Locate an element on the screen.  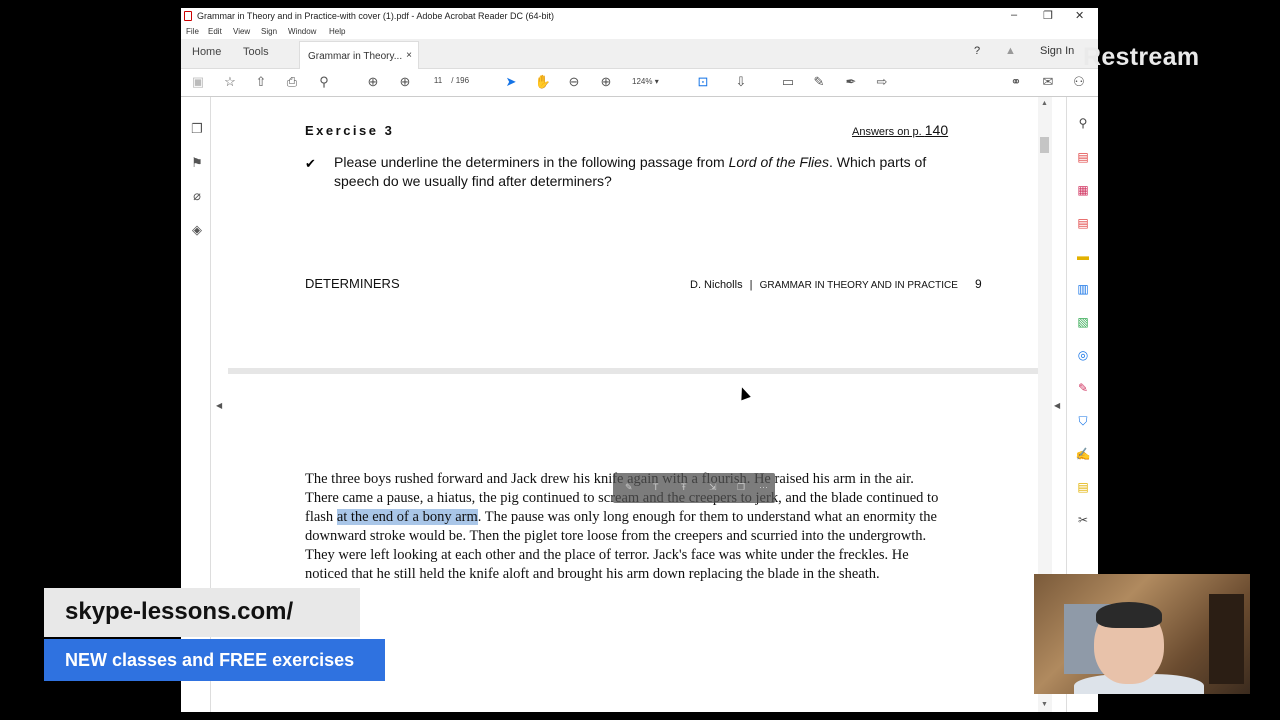
zoom-select: 124% ▾ is located at coordinates (645, 81).